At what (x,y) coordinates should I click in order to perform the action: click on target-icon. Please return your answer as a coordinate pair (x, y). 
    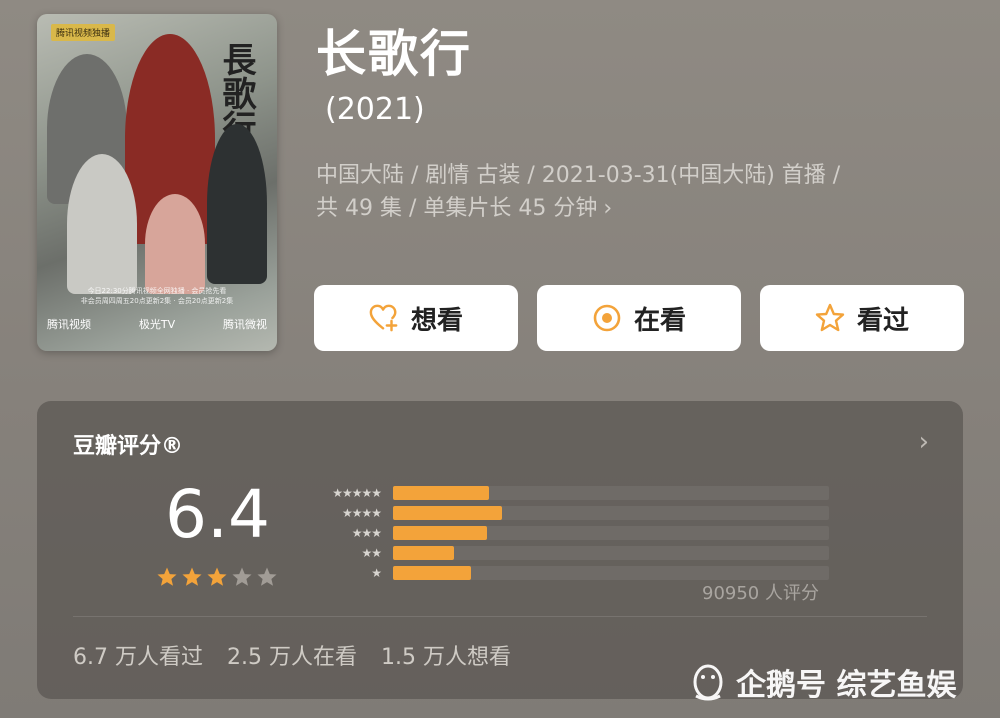
    Looking at the image, I should click on (607, 318).